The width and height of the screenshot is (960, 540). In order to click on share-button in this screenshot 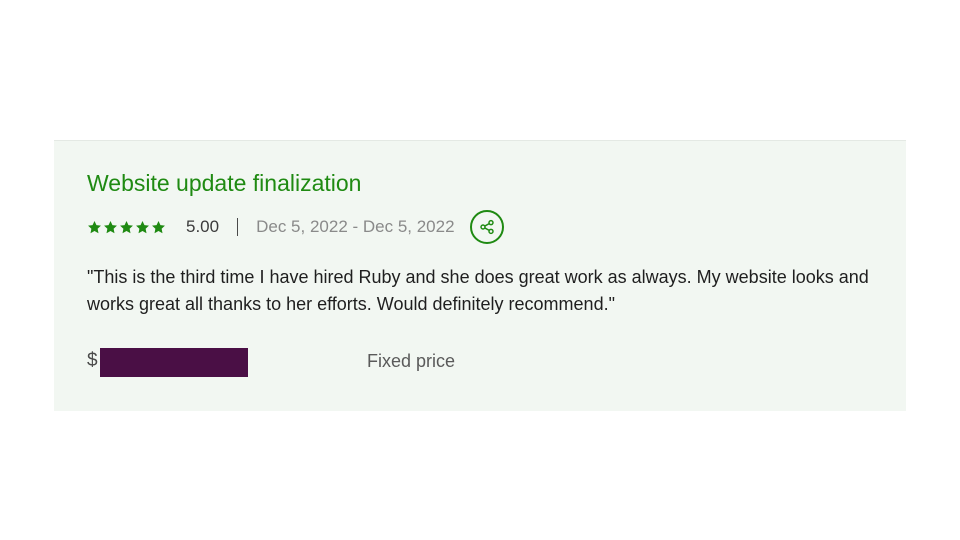, I will do `click(486, 227)`.